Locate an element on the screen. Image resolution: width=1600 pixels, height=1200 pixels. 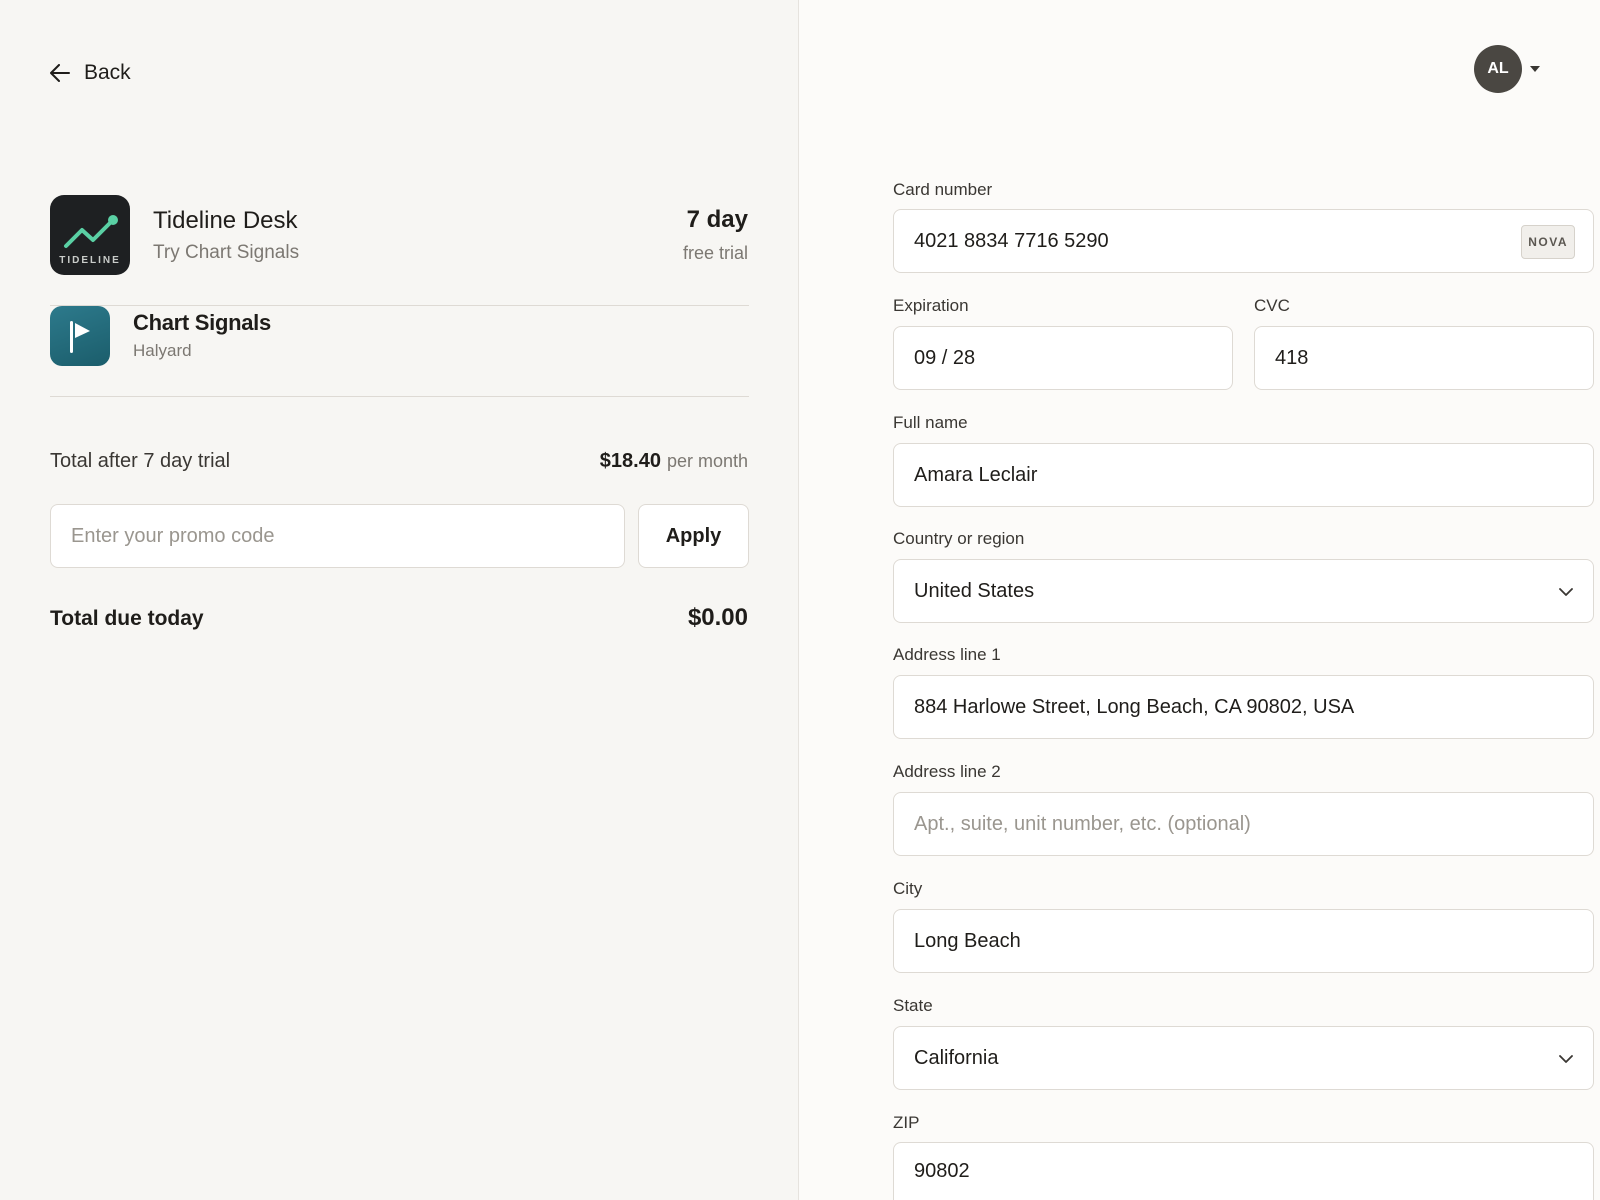
product-name: Tideline Desk is located at coordinates (225, 220).